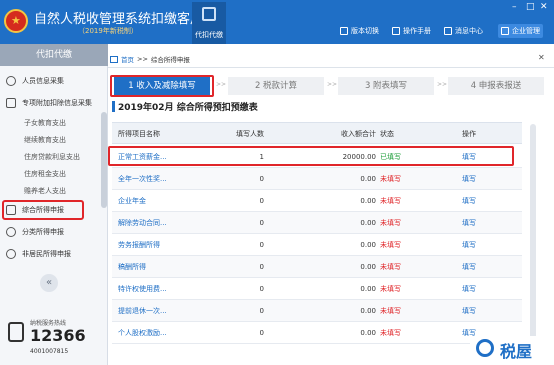 The width and height of the screenshot is (554, 365). Describe the element at coordinates (317, 267) in the screenshot. I see `table-row: 稿酬所得 0 0.00 未填写 填写` at that location.